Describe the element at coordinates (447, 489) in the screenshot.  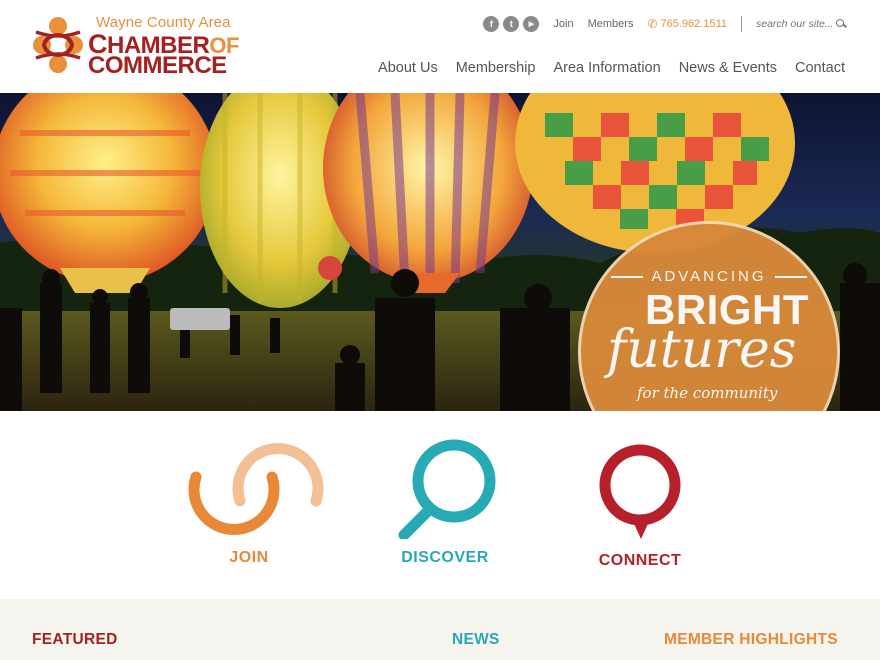
I see `discover-magnifier-icon` at that location.